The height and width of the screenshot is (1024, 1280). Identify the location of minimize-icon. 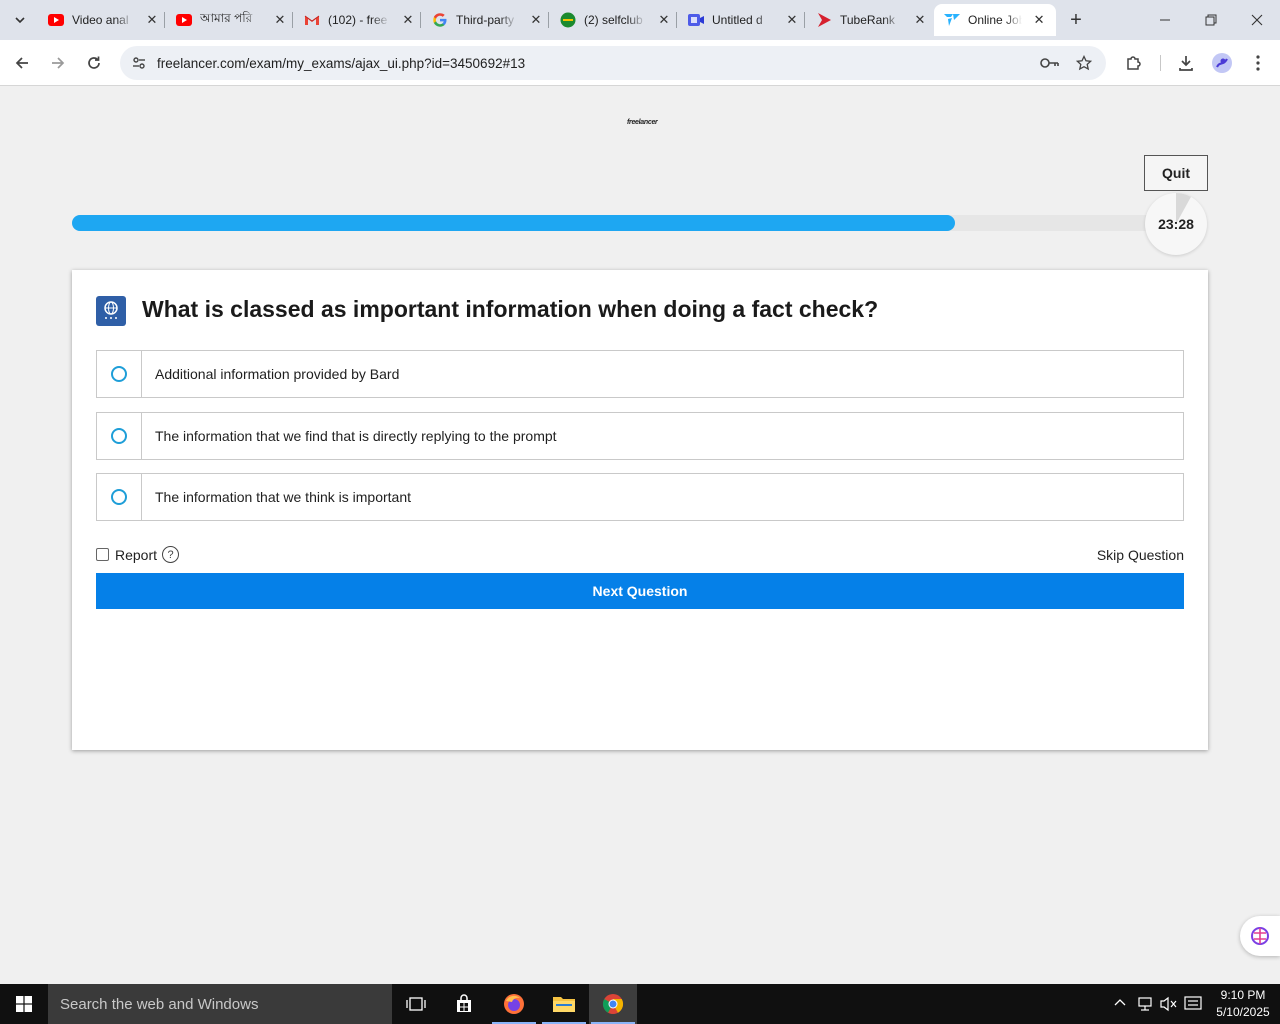
(1165, 20).